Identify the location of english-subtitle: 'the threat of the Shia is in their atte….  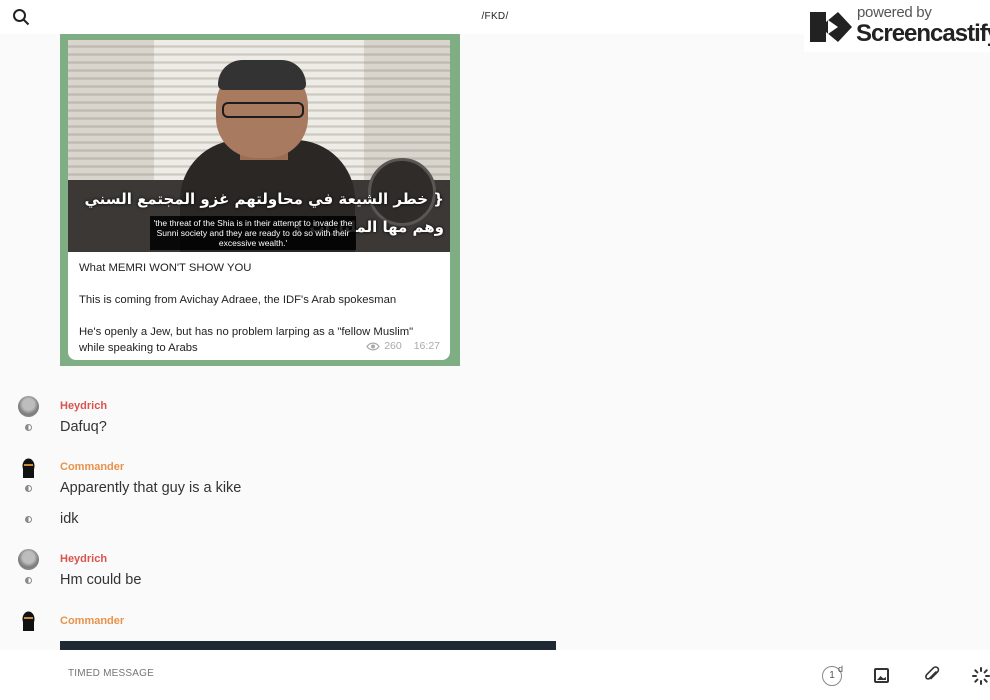
(253, 233).